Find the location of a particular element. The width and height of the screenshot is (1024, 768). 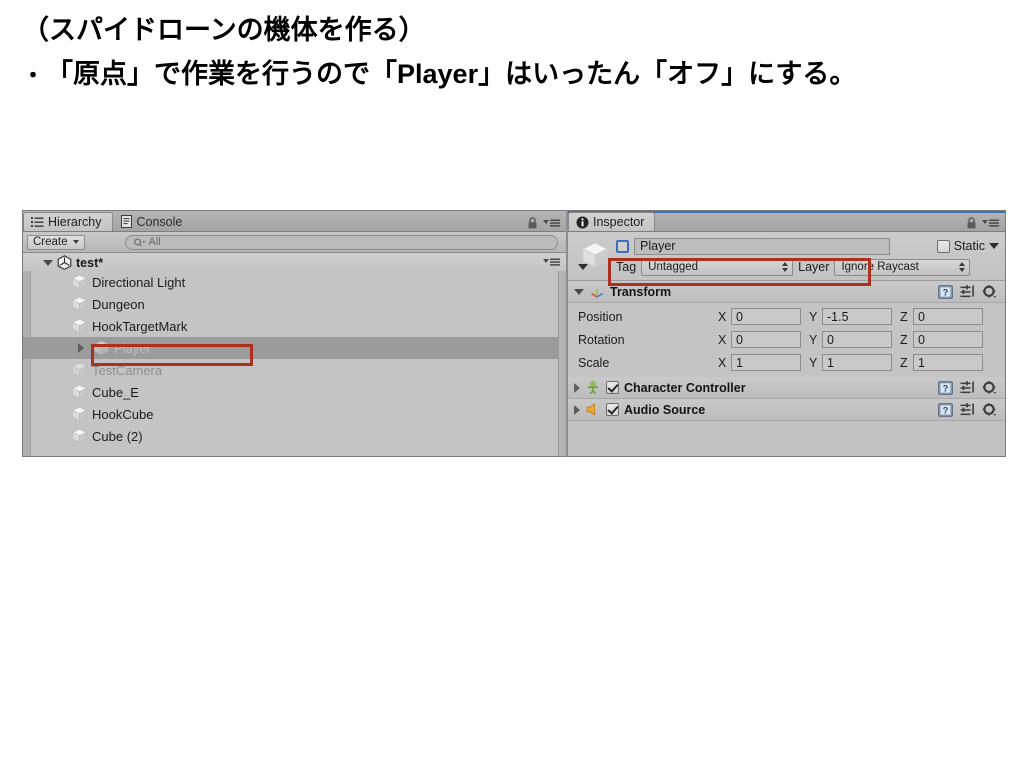

layer-dropdown: Ignore Raycast is located at coordinates (902, 267).